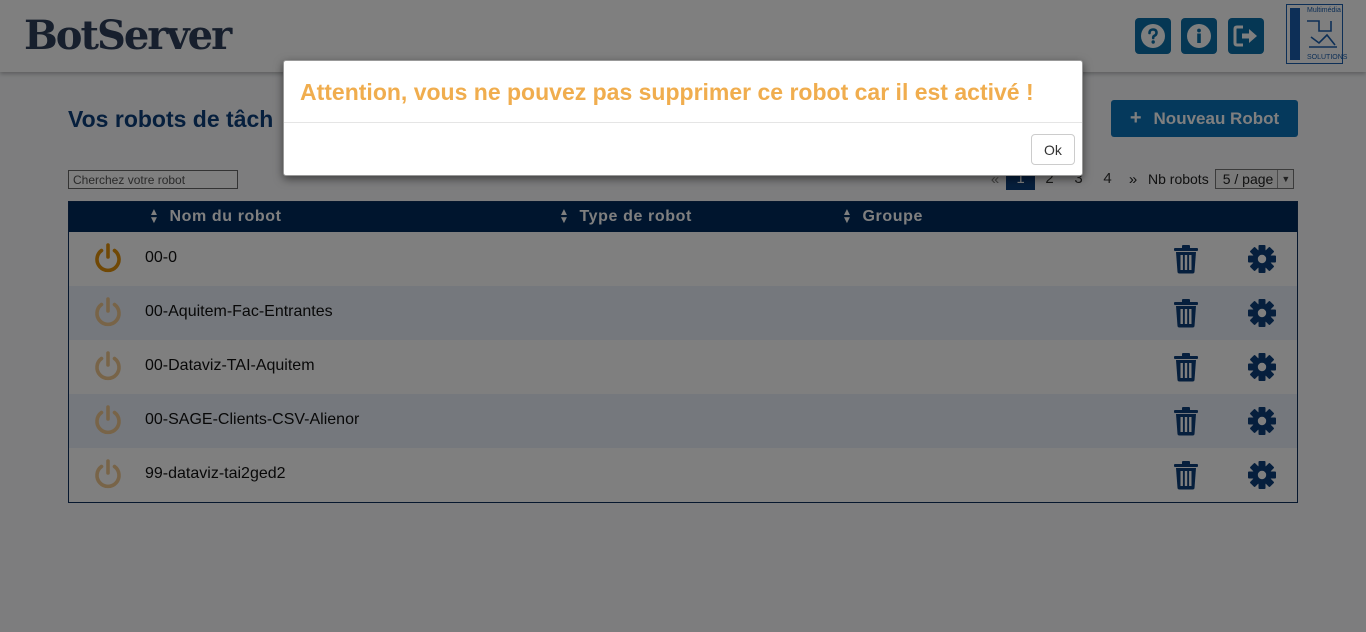 The image size is (1366, 632). Describe the element at coordinates (1053, 149) in the screenshot. I see `ok-button: Ok` at that location.